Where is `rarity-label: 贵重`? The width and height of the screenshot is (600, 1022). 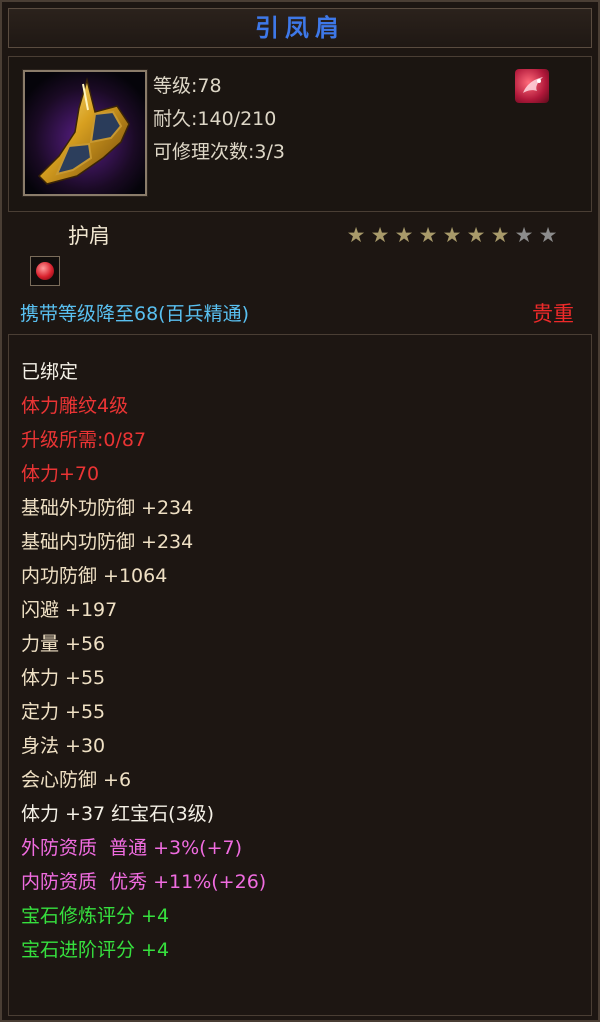
rarity-label: 贵重 is located at coordinates (553, 314).